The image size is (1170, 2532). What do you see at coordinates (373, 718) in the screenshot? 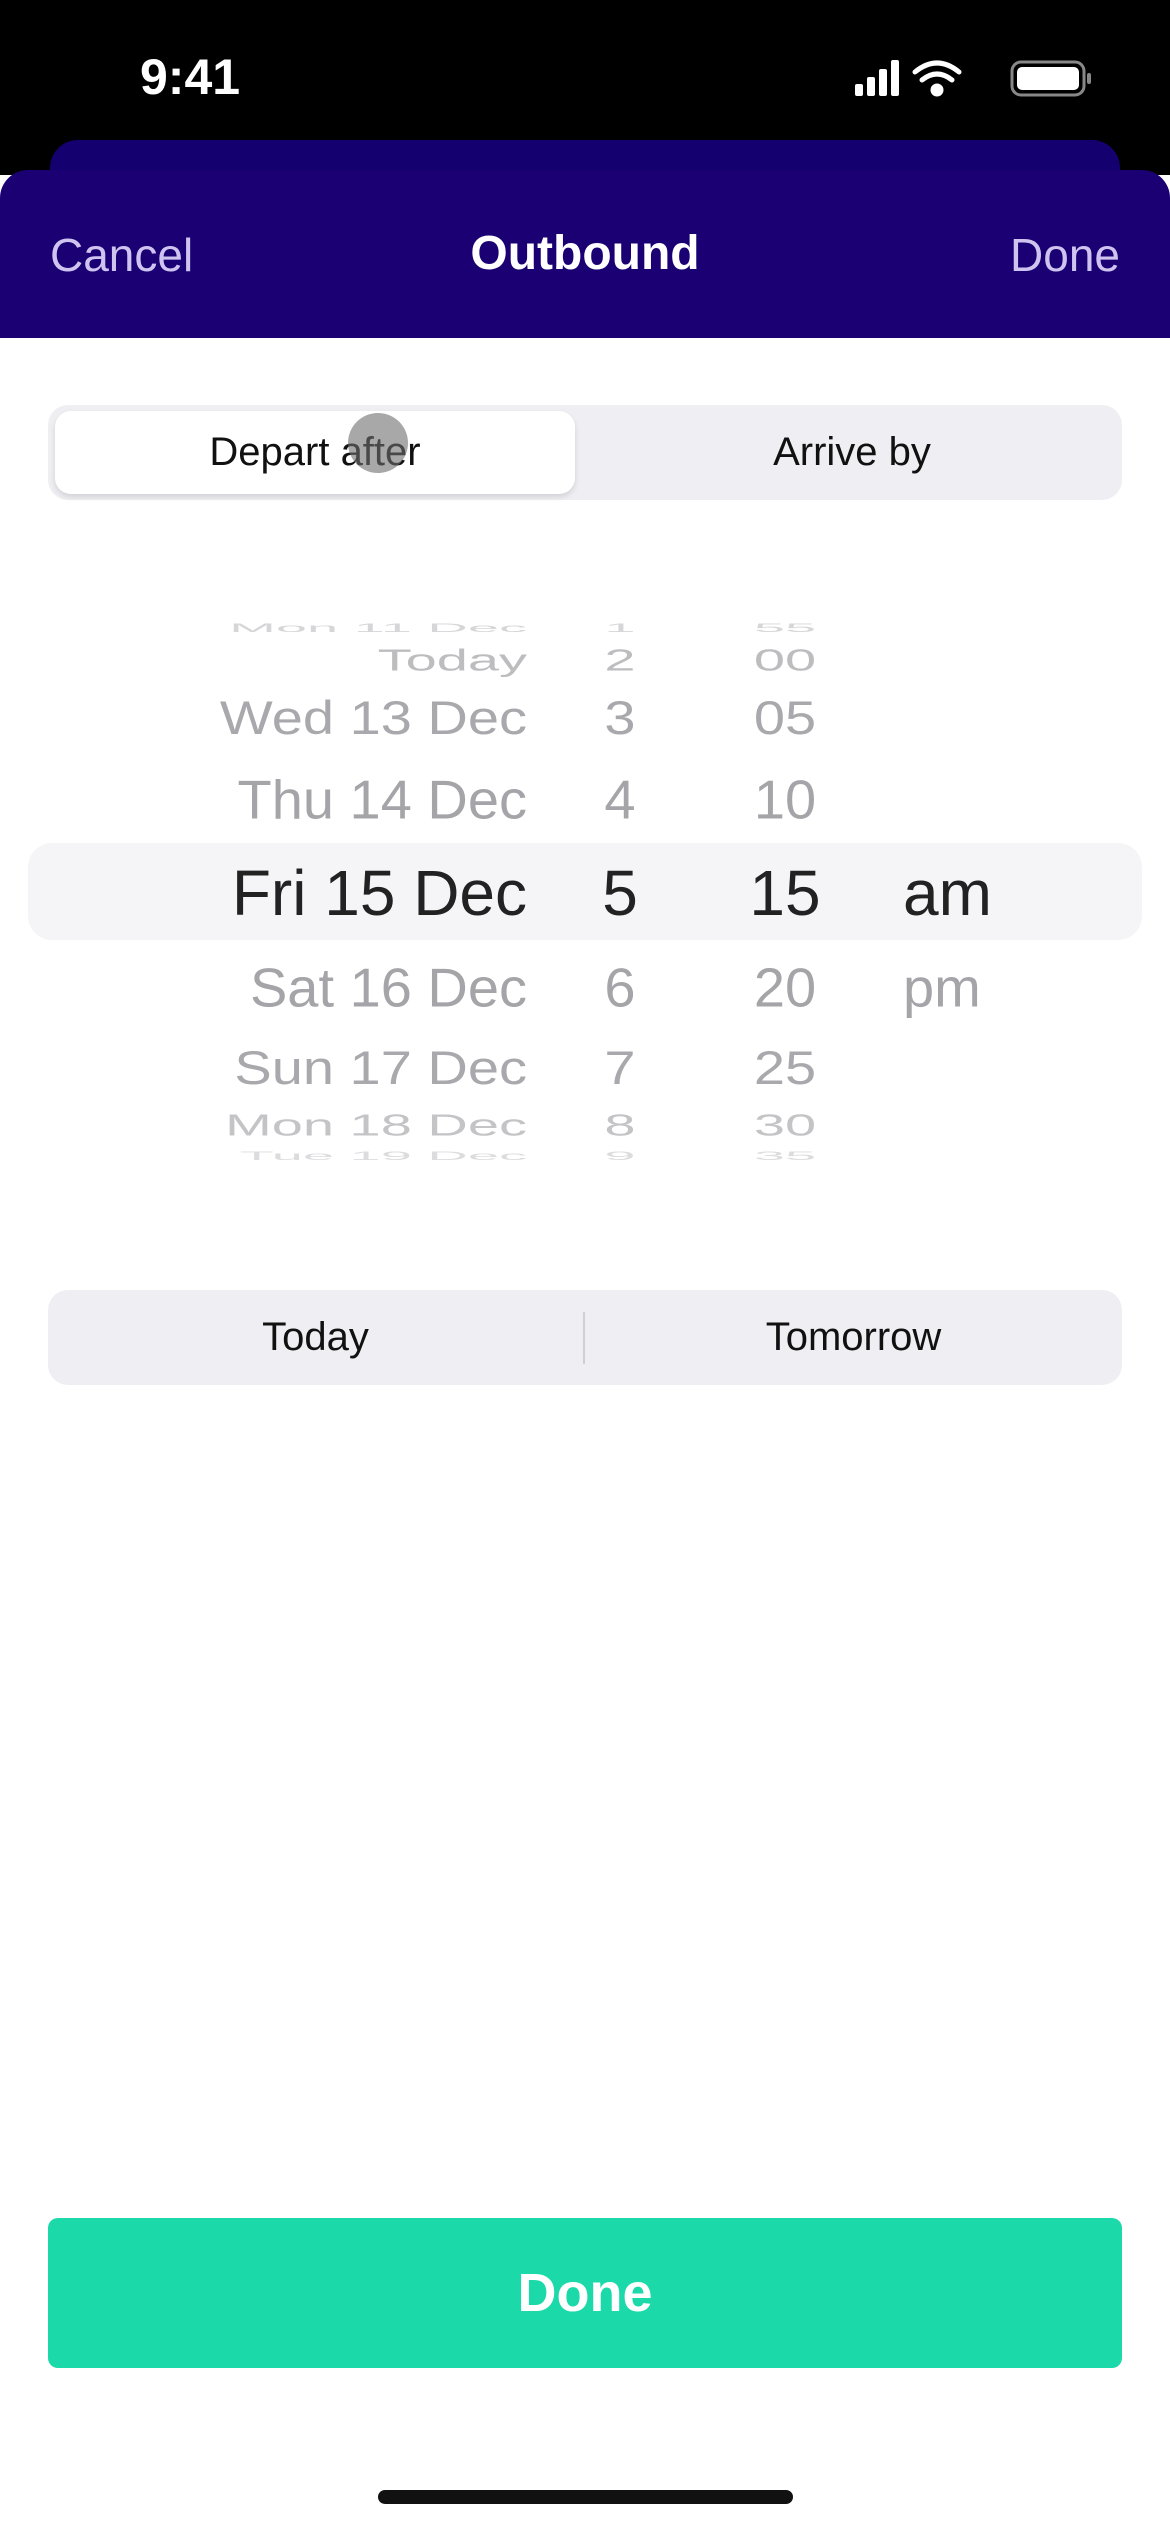
I see `picker-date-item: Wed 13 Dec` at bounding box center [373, 718].